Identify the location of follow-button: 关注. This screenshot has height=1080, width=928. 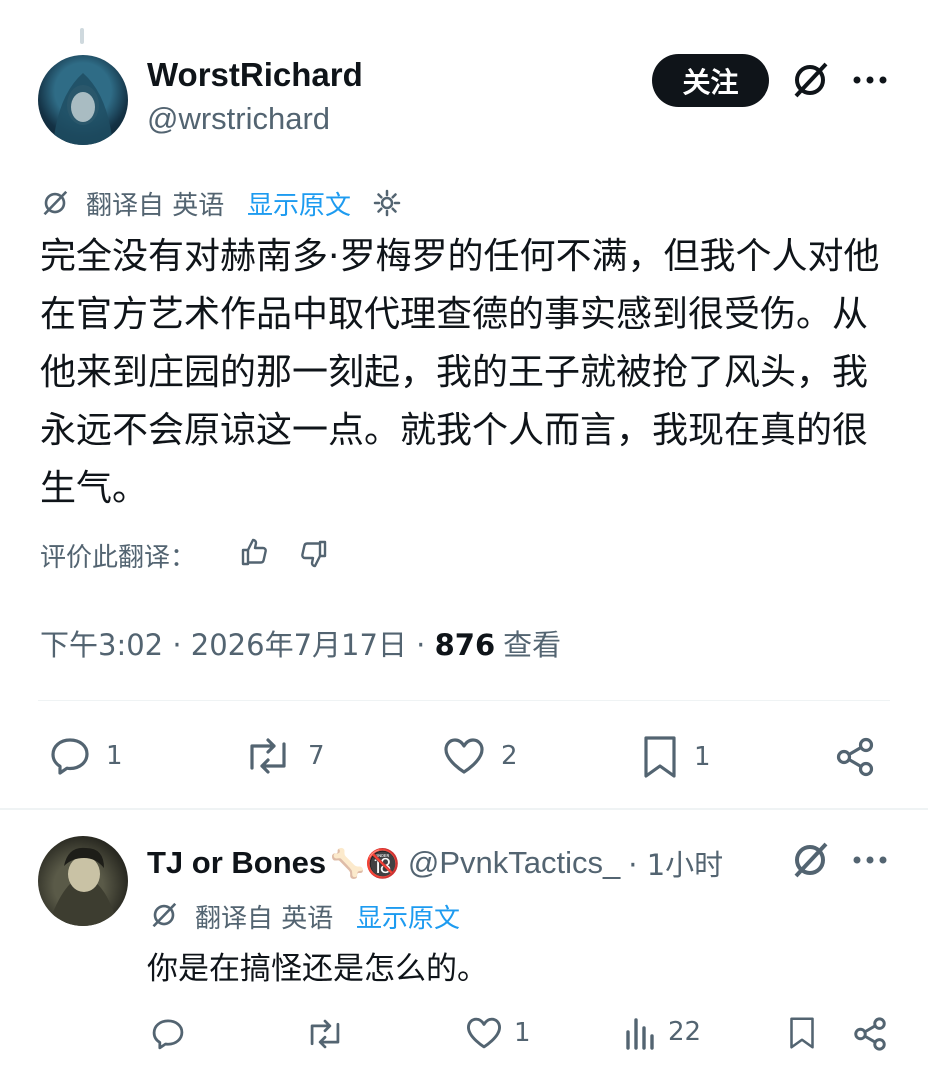
(710, 80).